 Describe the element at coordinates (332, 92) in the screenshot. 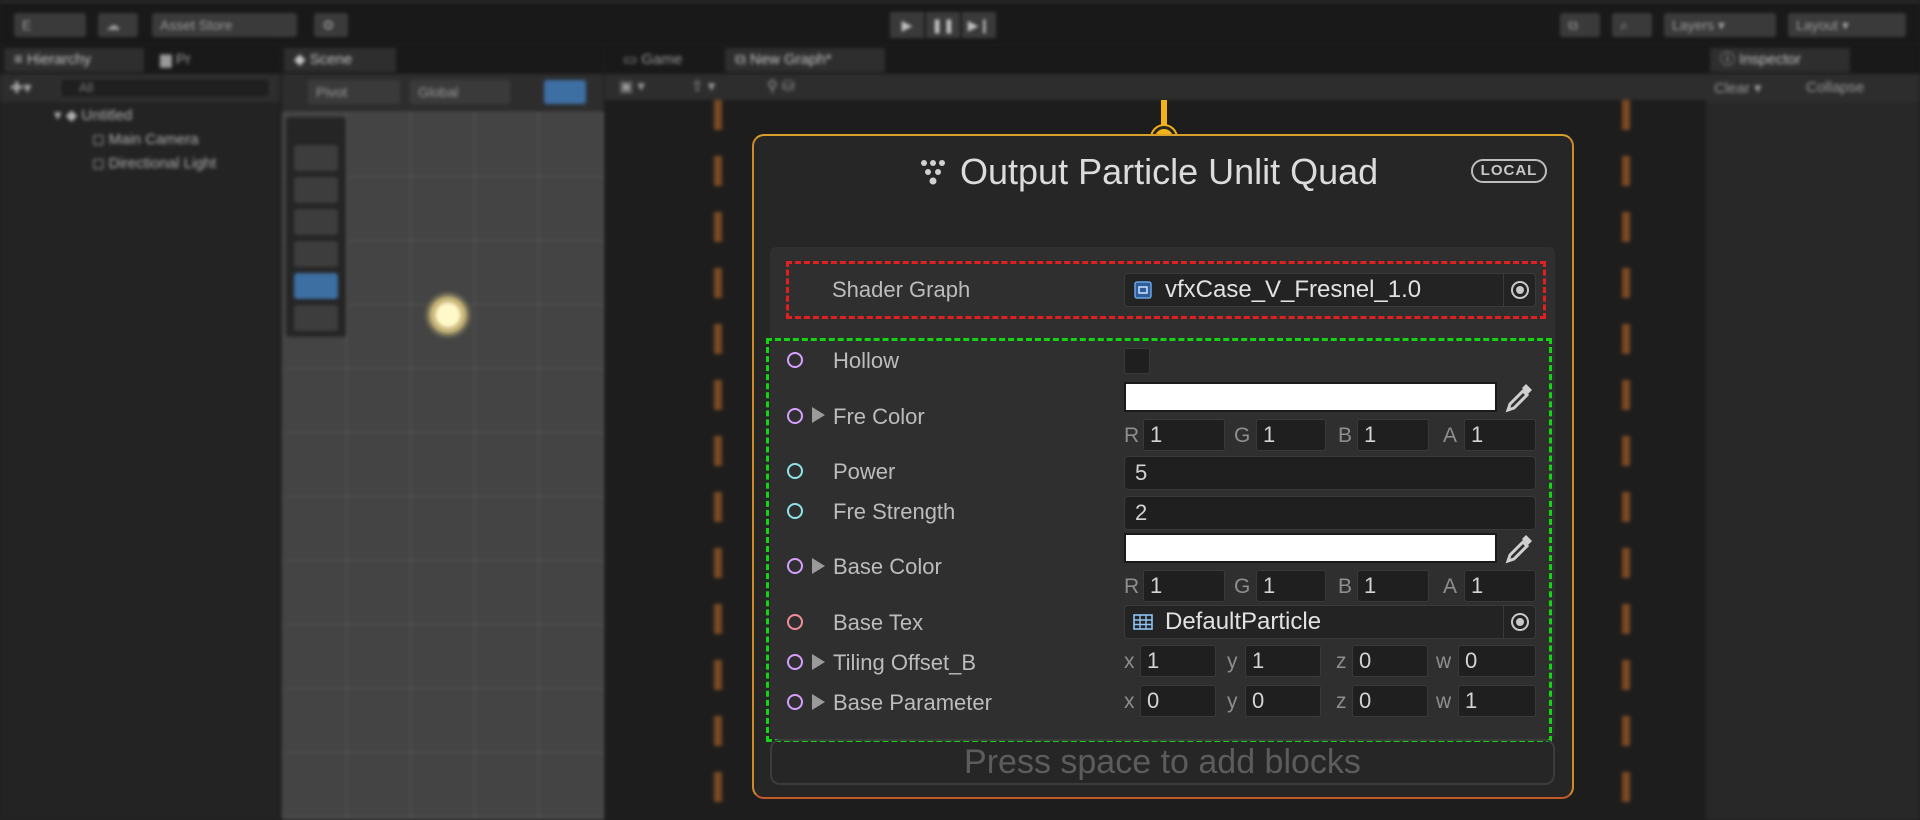

I see `pivot-label: Pivot` at that location.